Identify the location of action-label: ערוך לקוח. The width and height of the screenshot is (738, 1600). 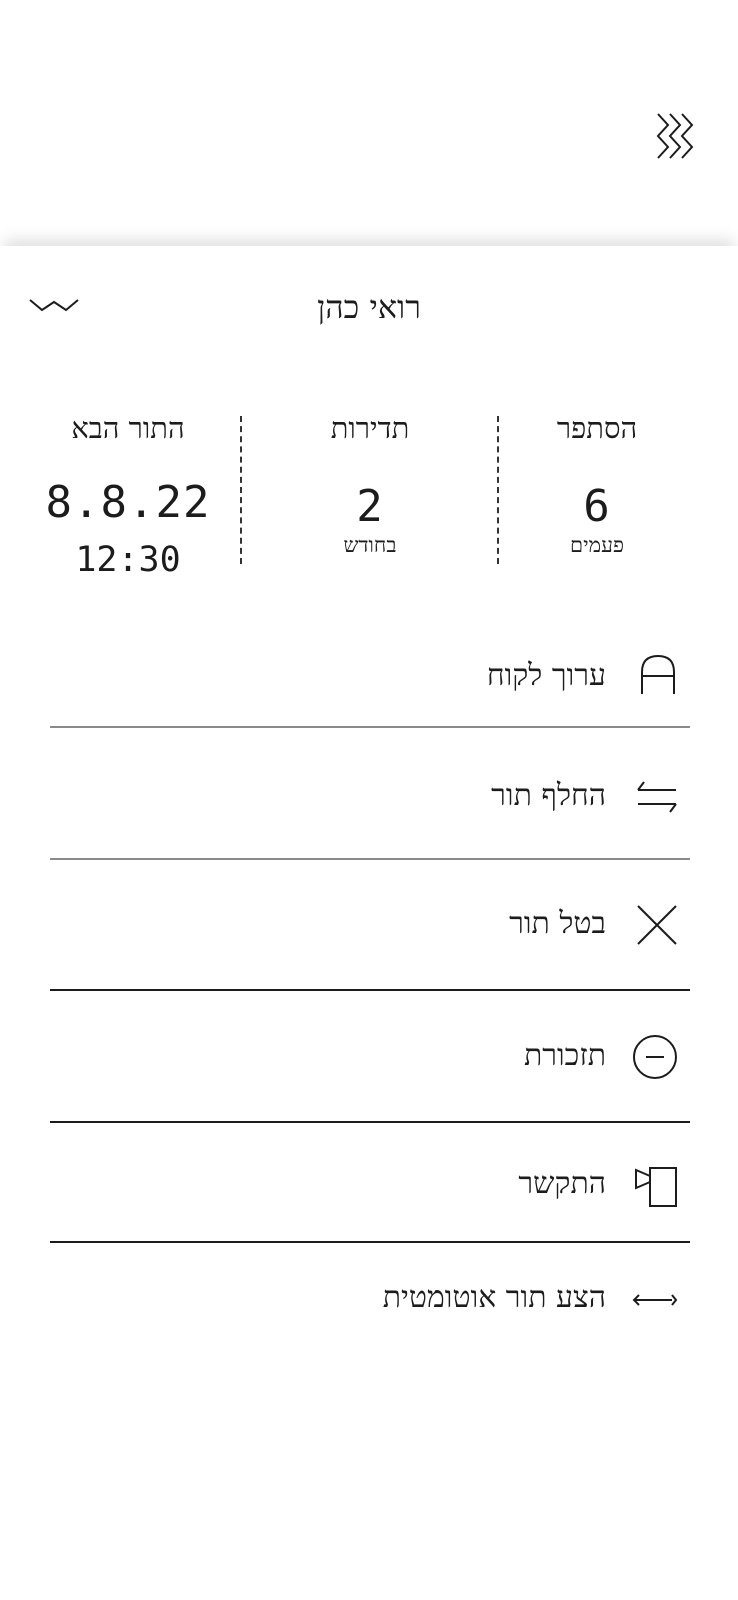
(546, 675).